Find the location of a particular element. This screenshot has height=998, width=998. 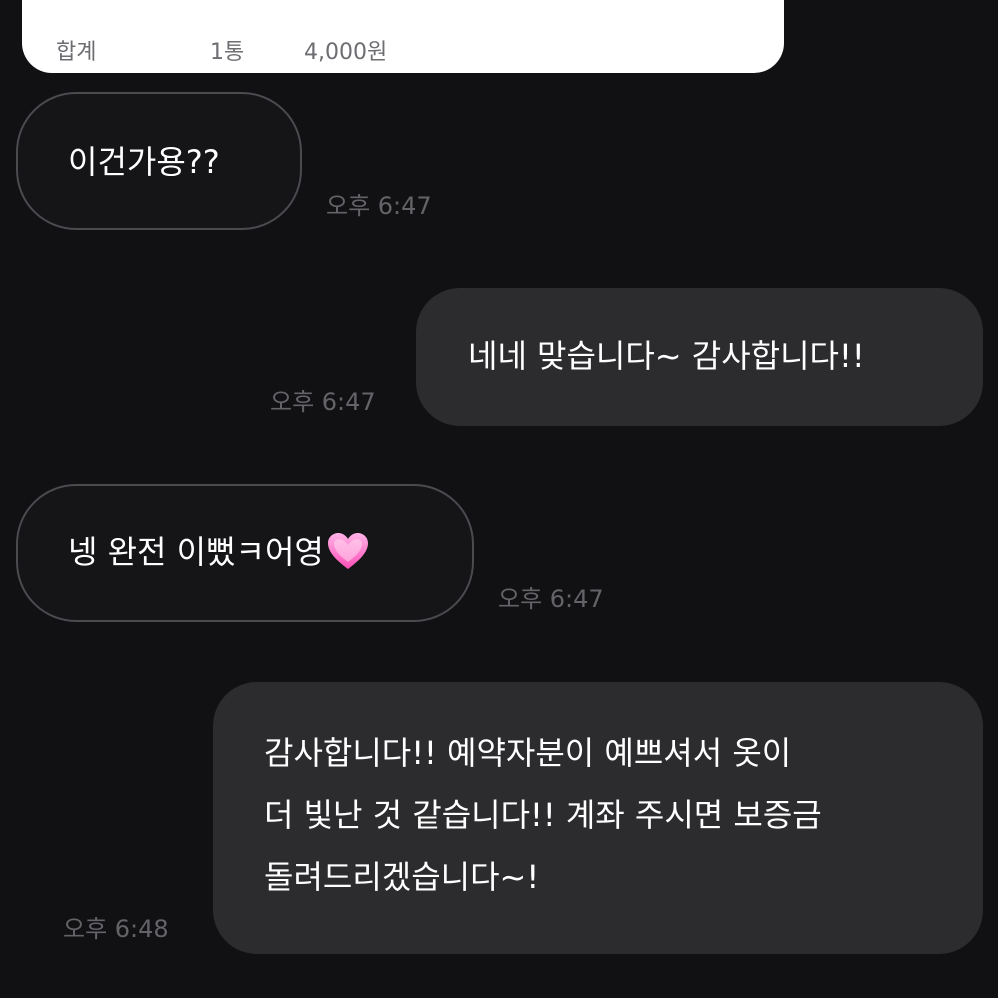

message-line: 감사합니다!! 예약자분이 예쁘셔서 옷이 is located at coordinates (528, 753).